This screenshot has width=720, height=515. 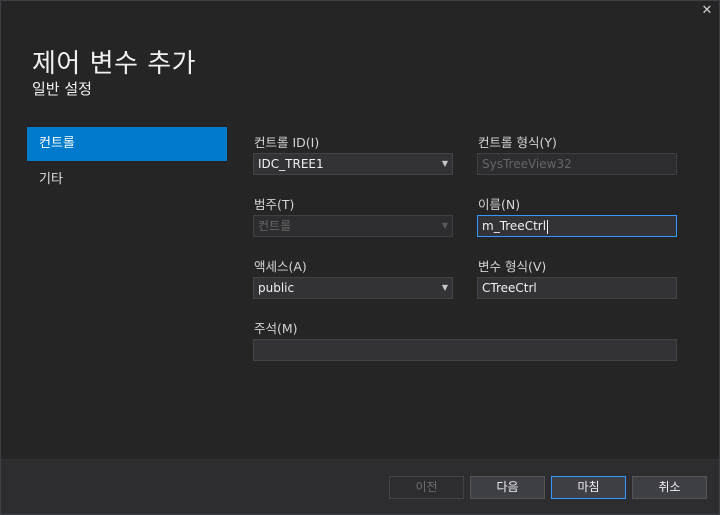 I want to click on variable-type-input: CTreeCtrl, so click(x=577, y=288).